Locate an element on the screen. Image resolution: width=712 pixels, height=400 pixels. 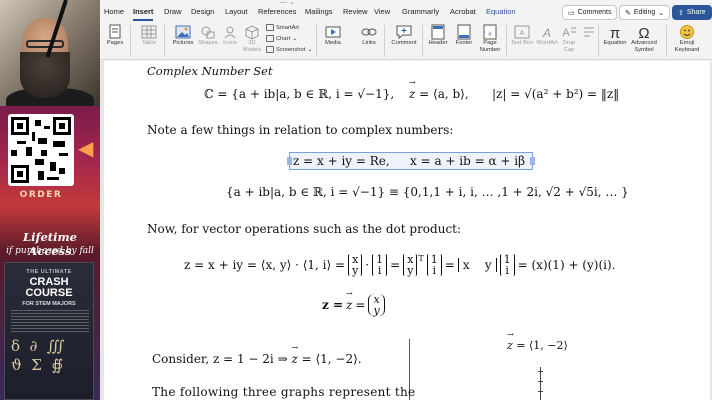
graphs-paragraph: The following three graphs represent the is located at coordinates (284, 392).